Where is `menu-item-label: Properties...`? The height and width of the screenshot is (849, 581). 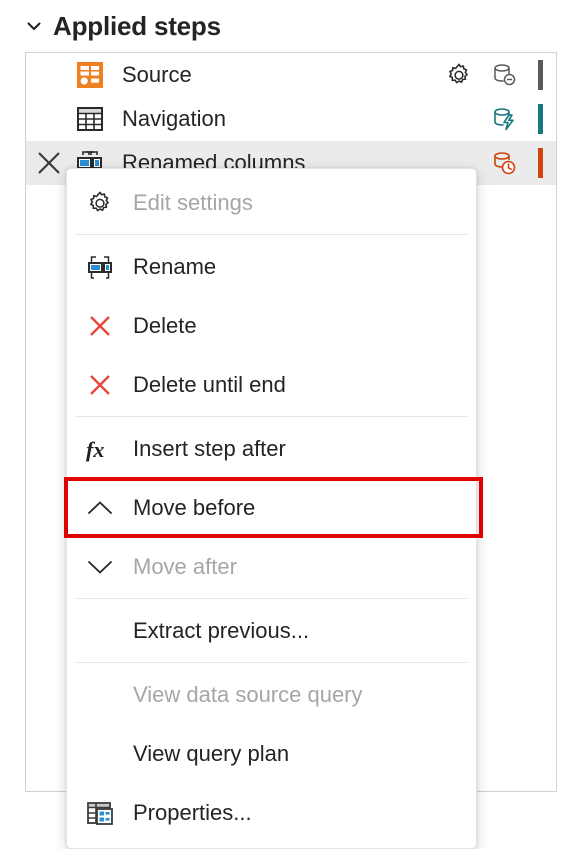 menu-item-label: Properties... is located at coordinates (192, 812).